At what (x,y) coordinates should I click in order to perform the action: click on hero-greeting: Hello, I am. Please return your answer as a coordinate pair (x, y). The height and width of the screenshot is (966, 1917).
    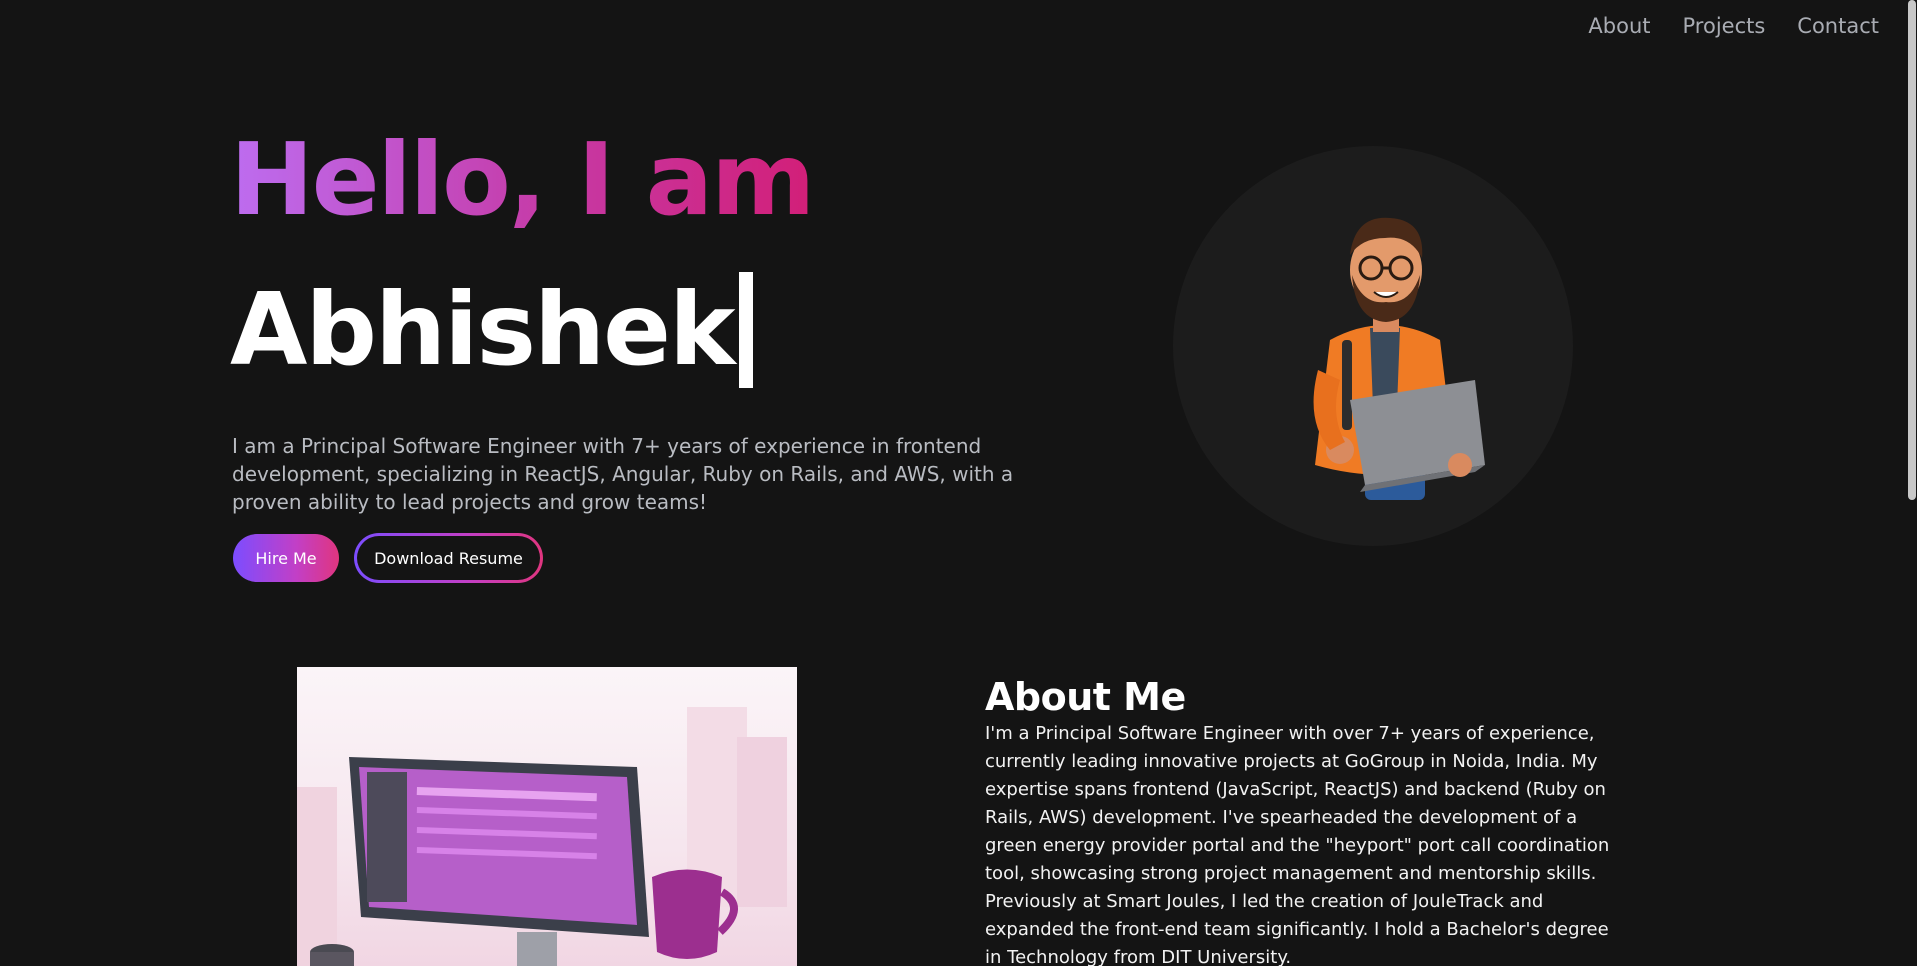
    Looking at the image, I should click on (522, 179).